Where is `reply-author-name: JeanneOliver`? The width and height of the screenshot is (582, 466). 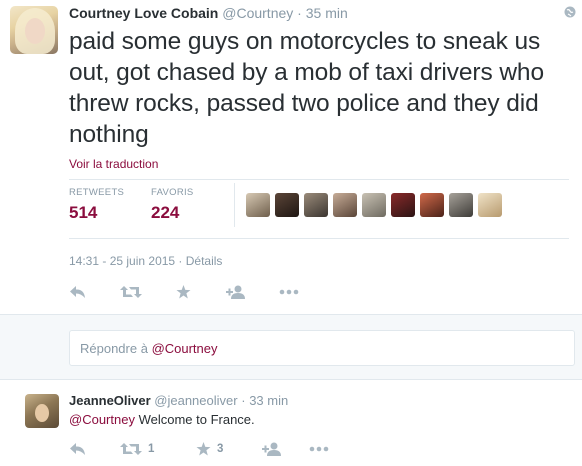 reply-author-name: JeanneOliver is located at coordinates (110, 400).